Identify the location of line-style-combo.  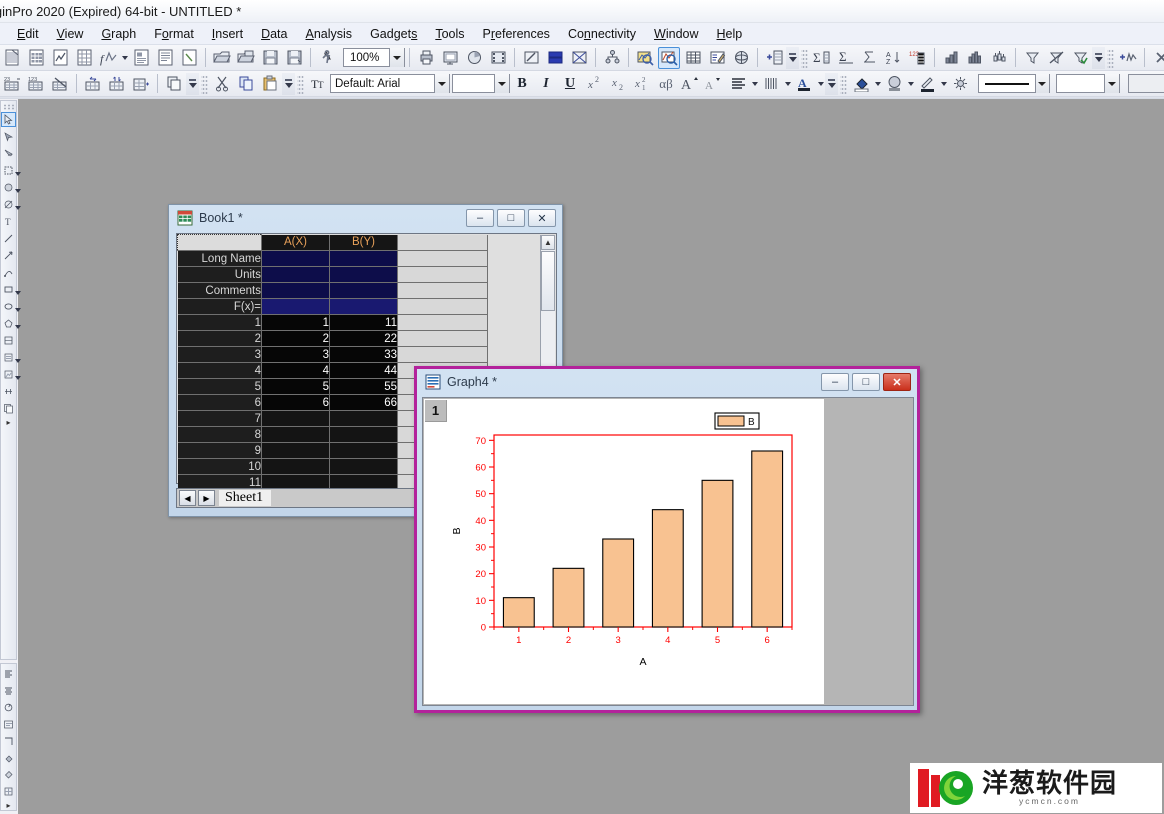
(1088, 83).